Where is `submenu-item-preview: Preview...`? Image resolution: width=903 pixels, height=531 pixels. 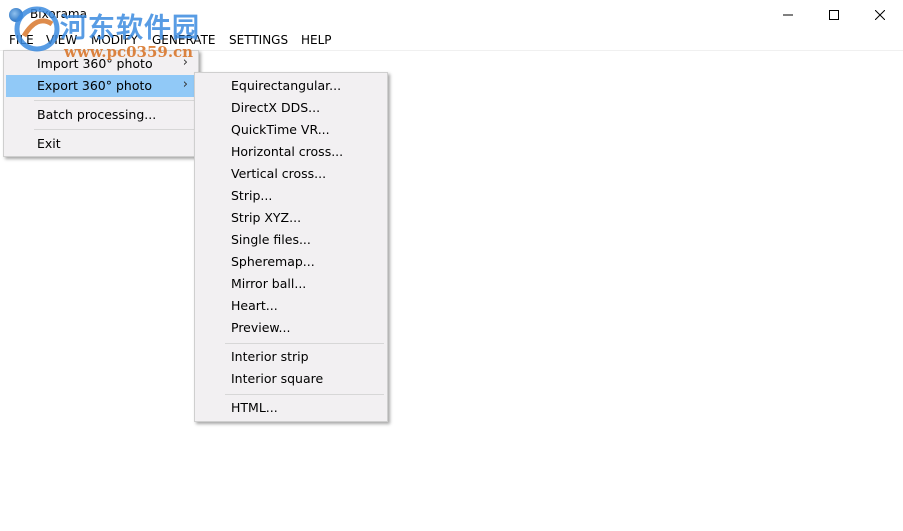 submenu-item-preview: Preview... is located at coordinates (291, 328).